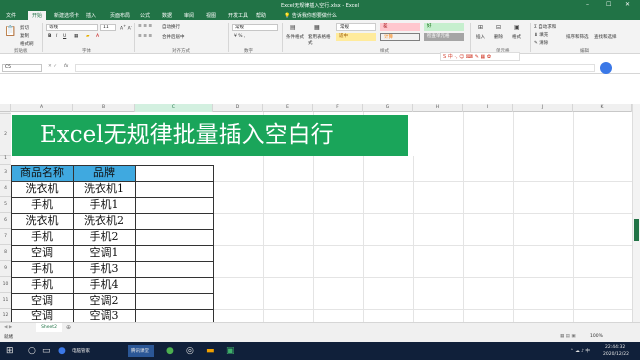  Describe the element at coordinates (42, 189) in the screenshot. I see `table-cell: 洗衣机` at that location.